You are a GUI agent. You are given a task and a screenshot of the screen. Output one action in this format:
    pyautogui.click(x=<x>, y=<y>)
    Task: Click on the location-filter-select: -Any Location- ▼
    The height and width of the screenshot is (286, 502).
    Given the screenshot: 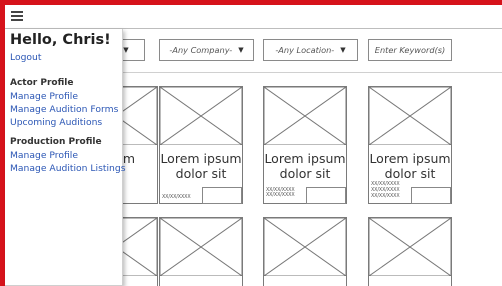 What is the action you would take?
    pyautogui.click(x=310, y=50)
    